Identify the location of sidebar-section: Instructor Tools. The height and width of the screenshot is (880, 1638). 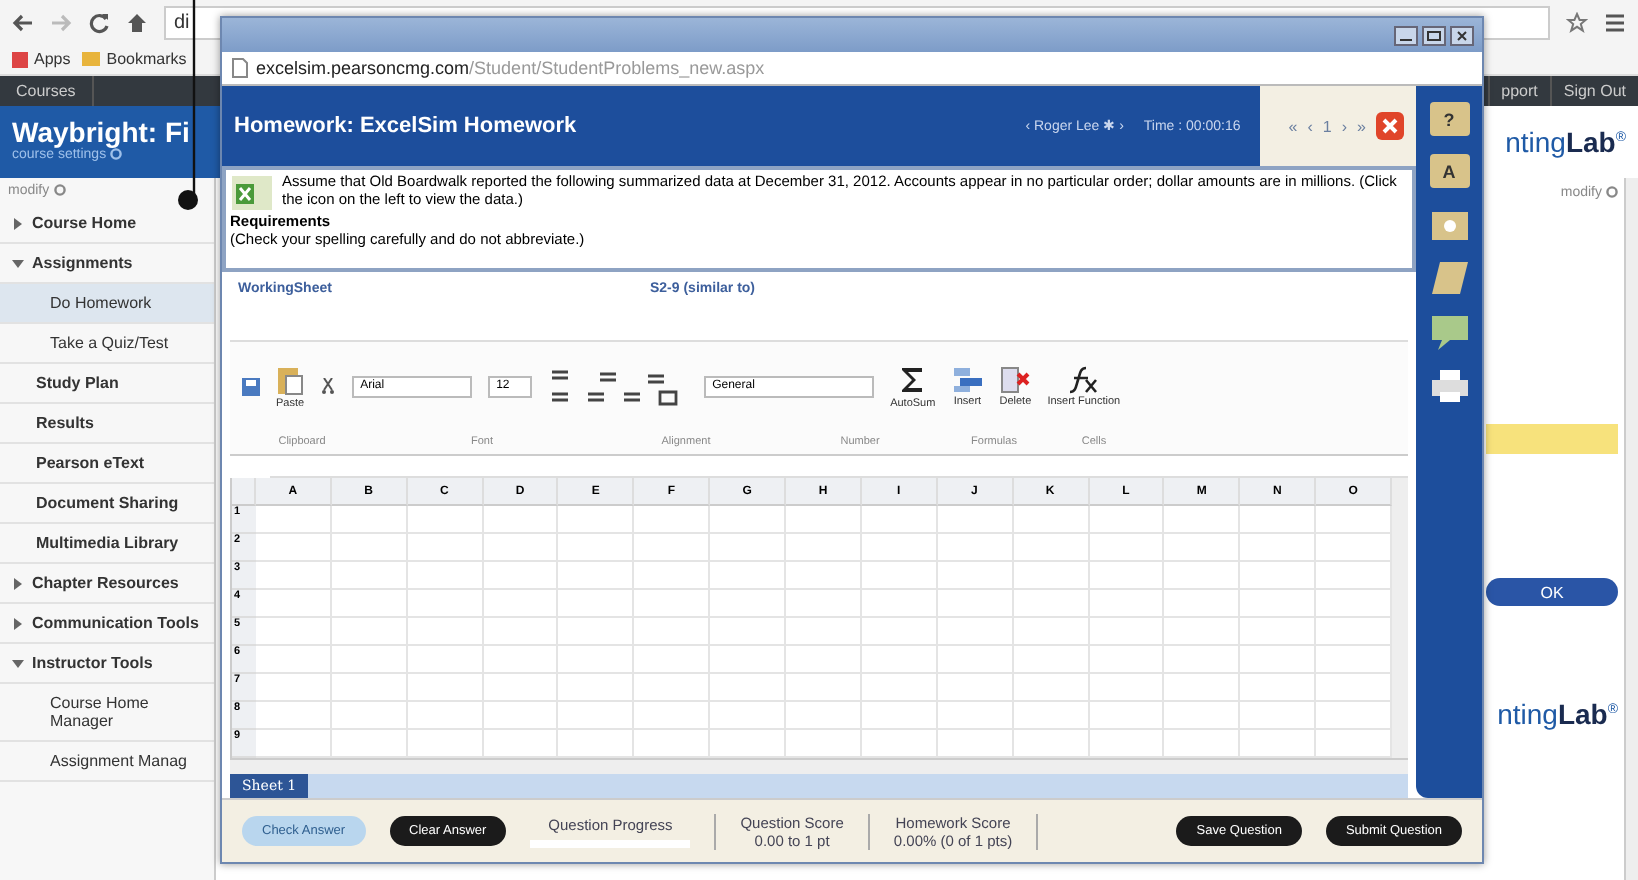
(107, 664).